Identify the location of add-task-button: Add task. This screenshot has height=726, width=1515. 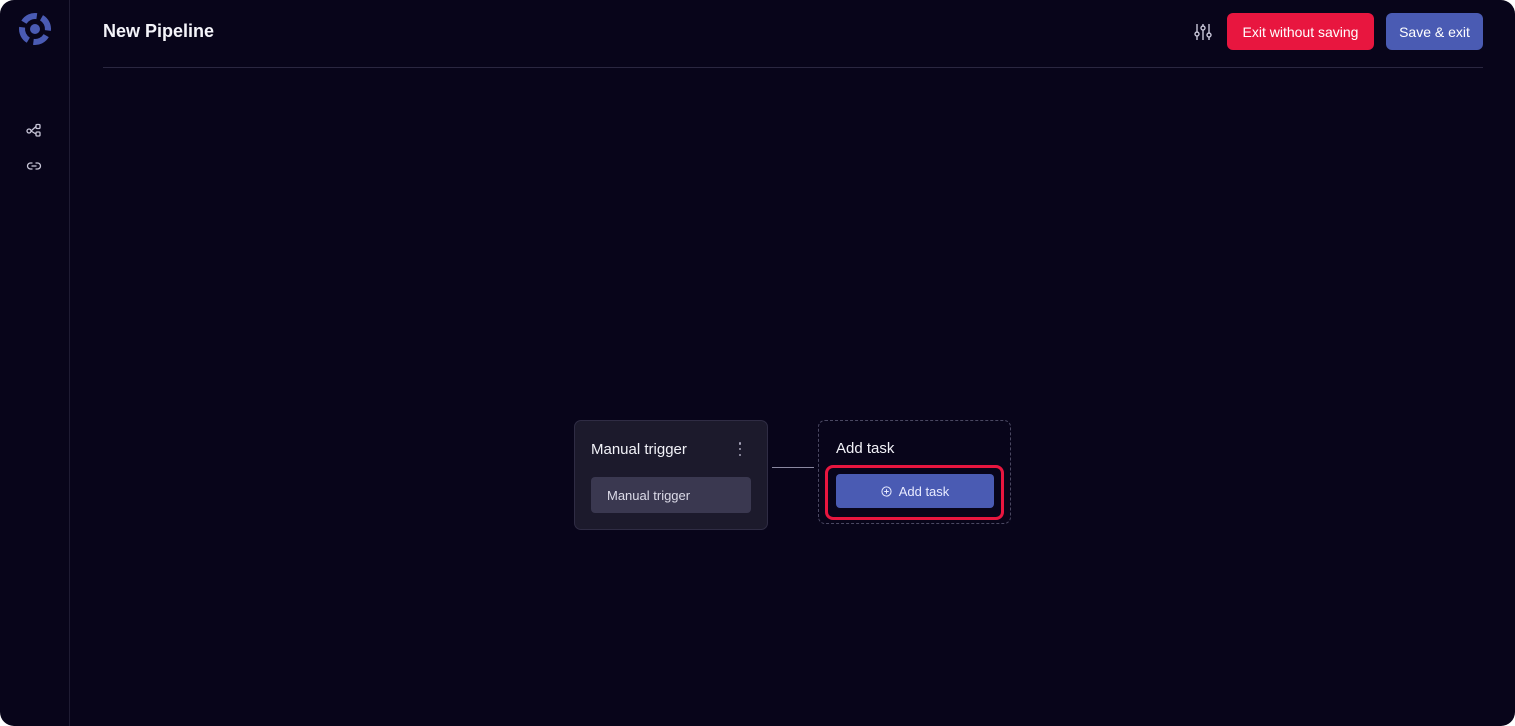
(915, 491).